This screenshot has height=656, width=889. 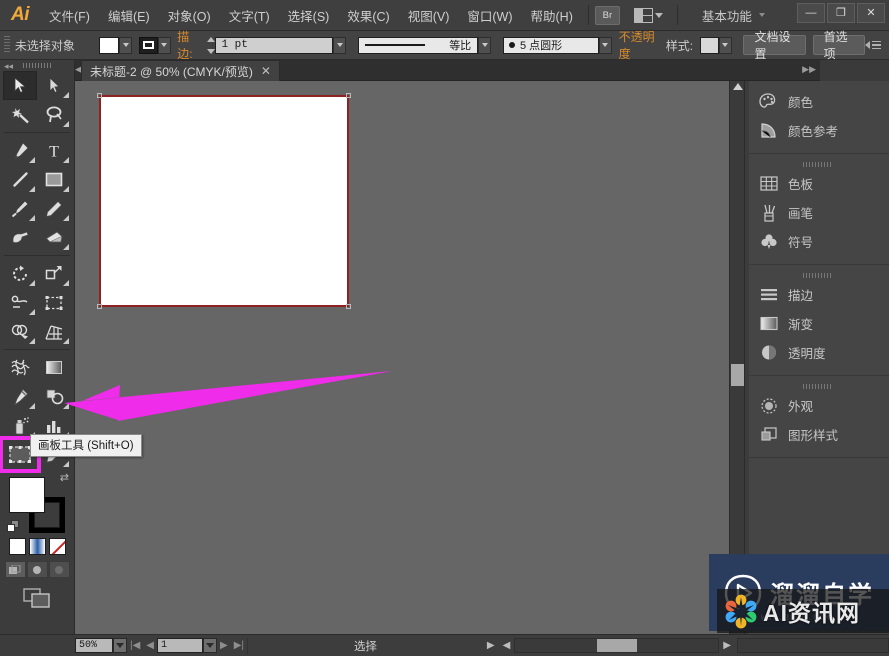 I want to click on tab-close-icon: ✕, so click(x=266, y=71).